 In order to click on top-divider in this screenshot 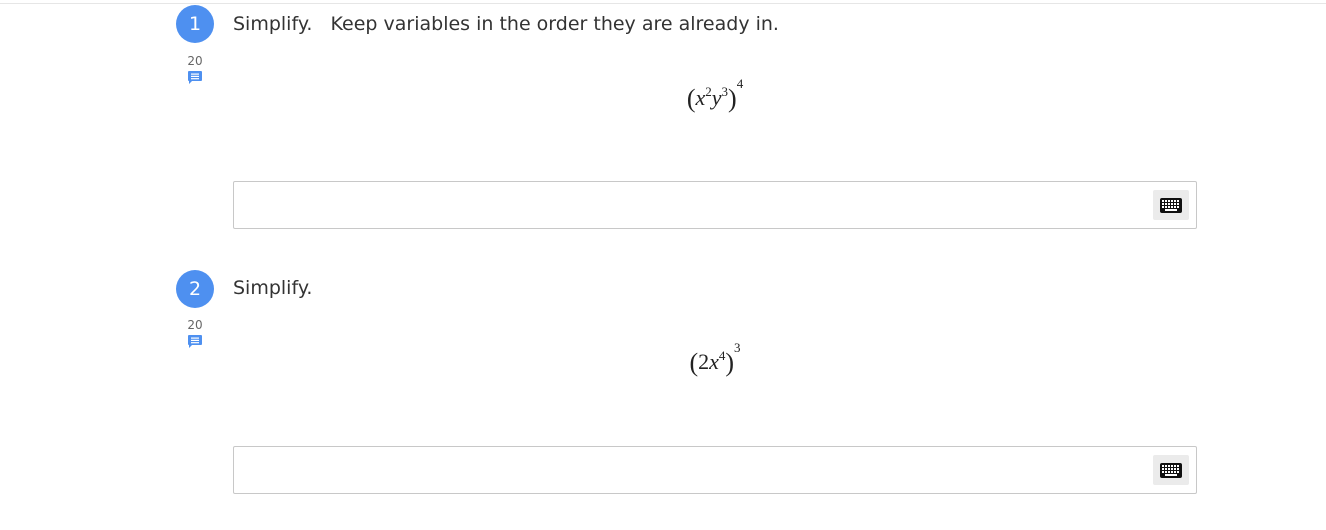, I will do `click(663, 2)`.